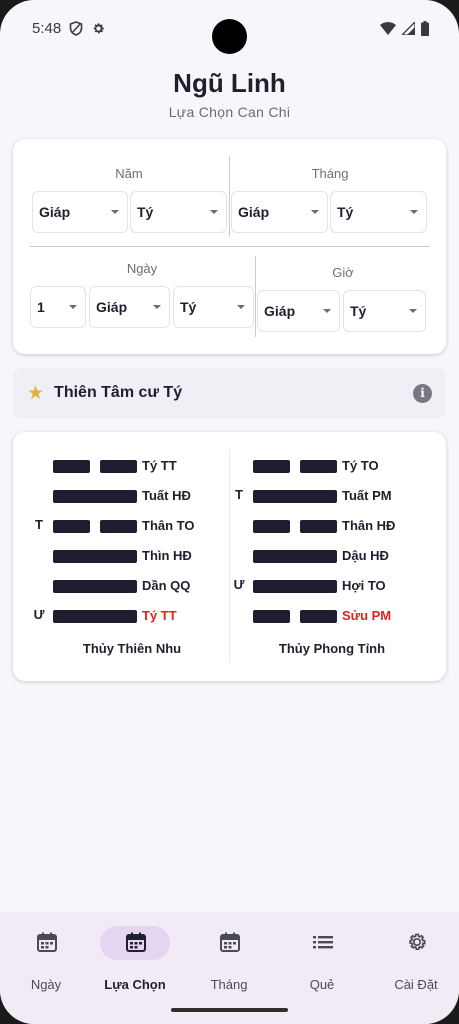 The width and height of the screenshot is (459, 1024). I want to click on star-icon: ★, so click(36, 393).